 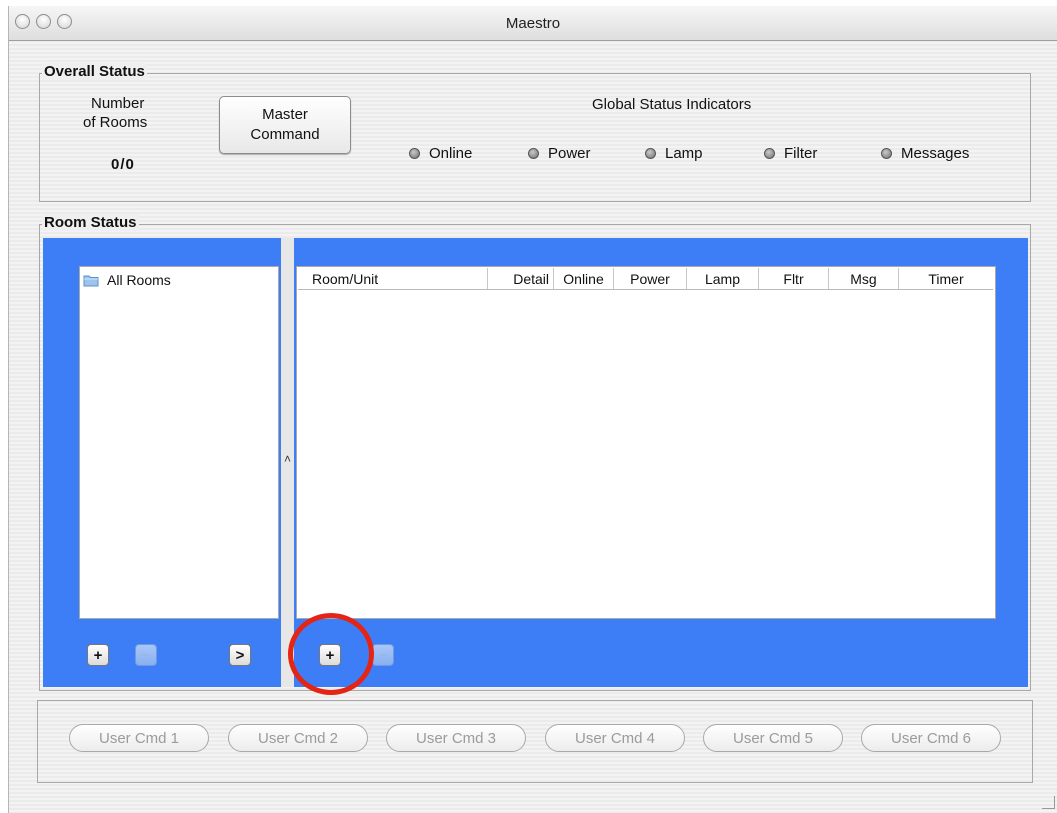 I want to click on indicator-filter: Filter, so click(x=790, y=153).